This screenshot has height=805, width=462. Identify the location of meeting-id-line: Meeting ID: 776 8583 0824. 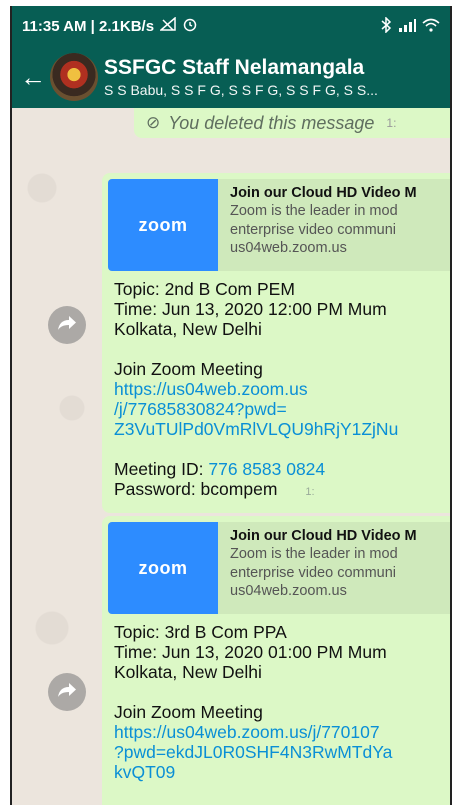
(282, 469).